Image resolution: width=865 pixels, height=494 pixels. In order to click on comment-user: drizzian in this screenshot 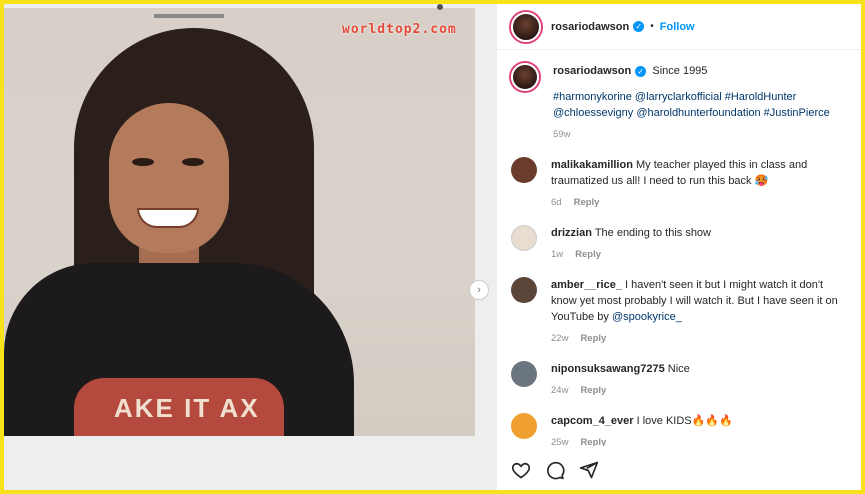, I will do `click(571, 233)`.